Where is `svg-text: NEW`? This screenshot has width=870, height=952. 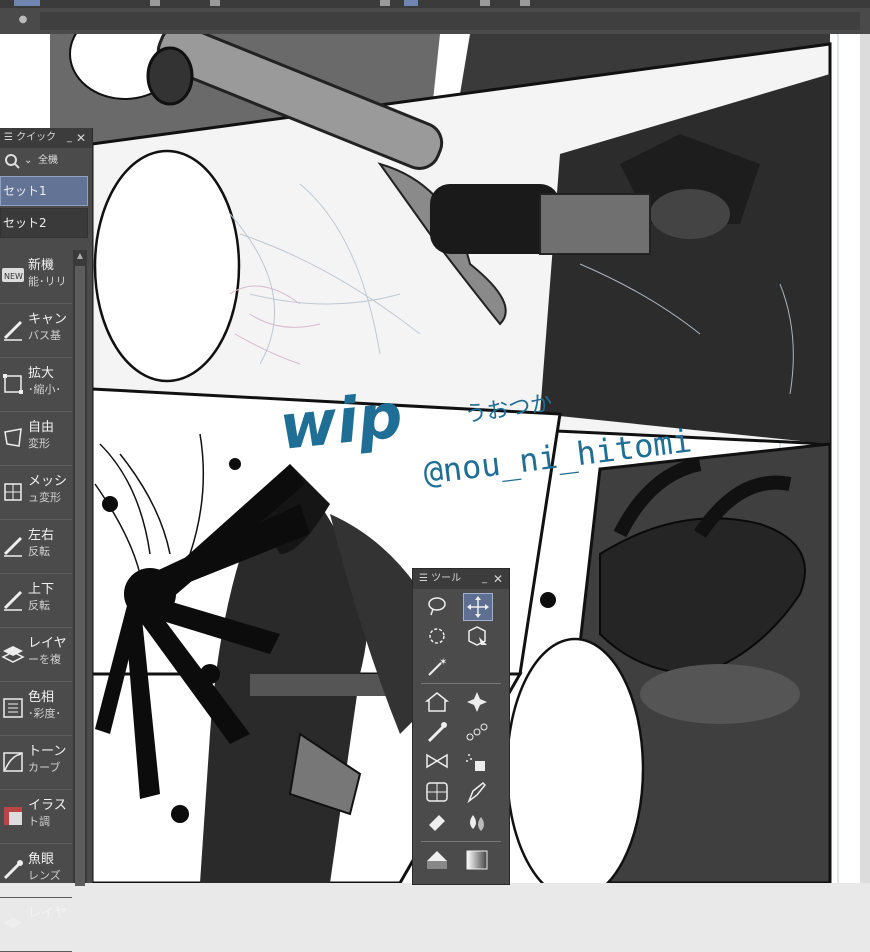
svg-text: NEW is located at coordinates (13, 276).